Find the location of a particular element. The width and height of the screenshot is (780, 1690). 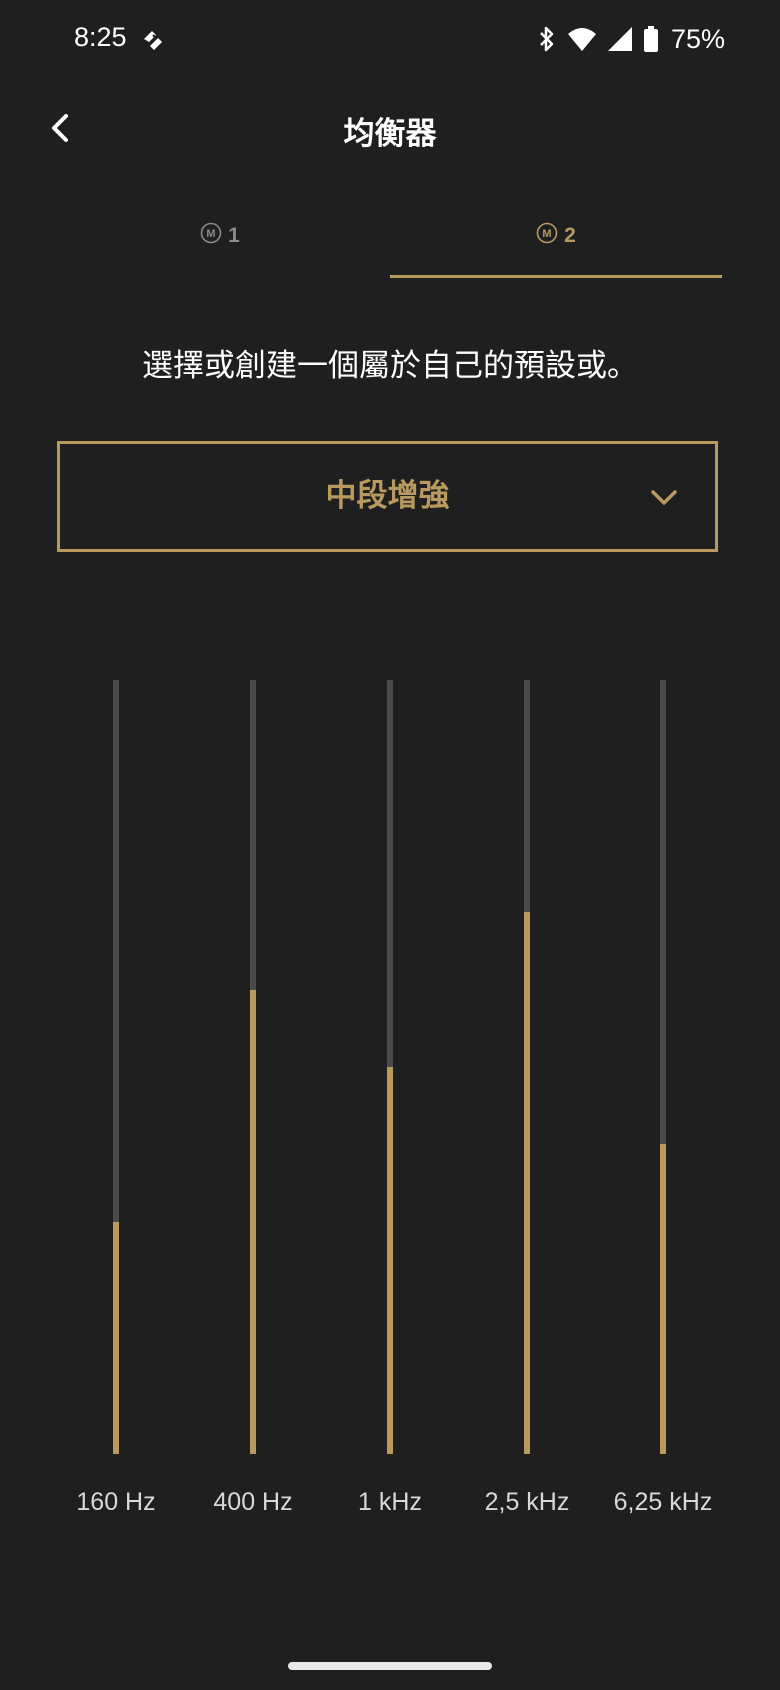

eq-band-label: 400 Hz is located at coordinates (253, 1502).